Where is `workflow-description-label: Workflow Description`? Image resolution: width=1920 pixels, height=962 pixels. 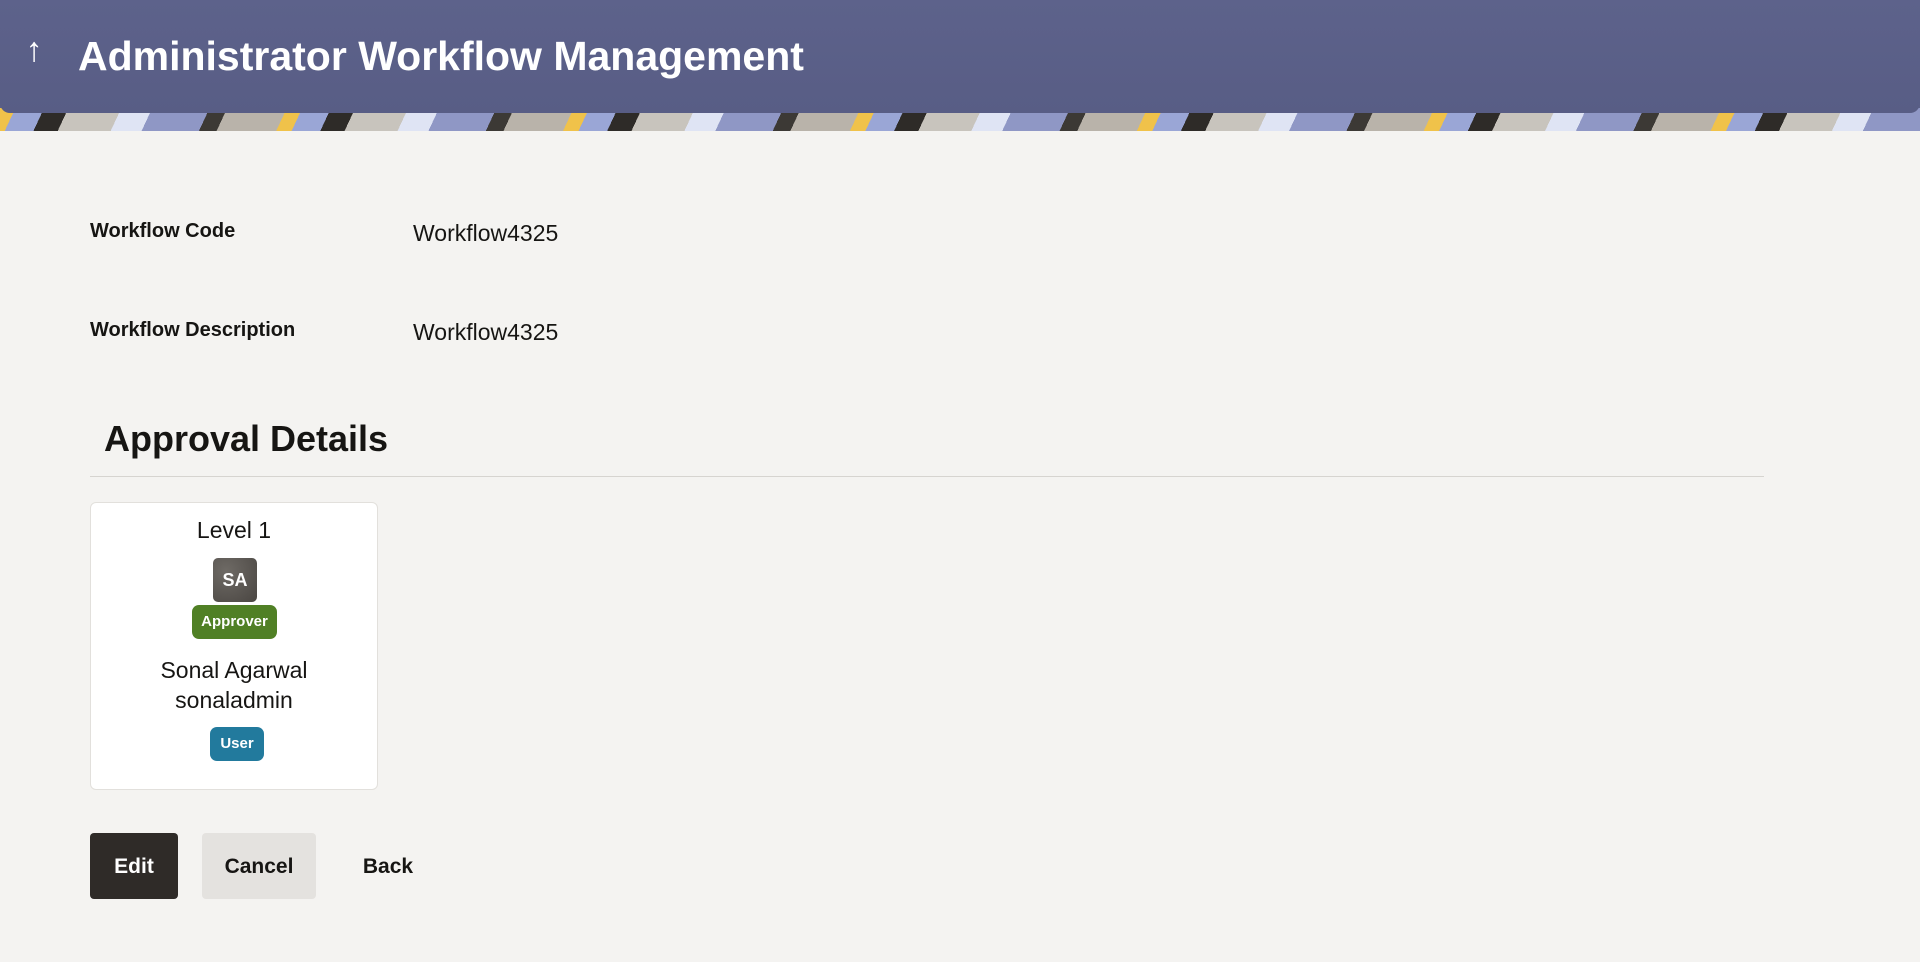
workflow-description-label: Workflow Description is located at coordinates (193, 330).